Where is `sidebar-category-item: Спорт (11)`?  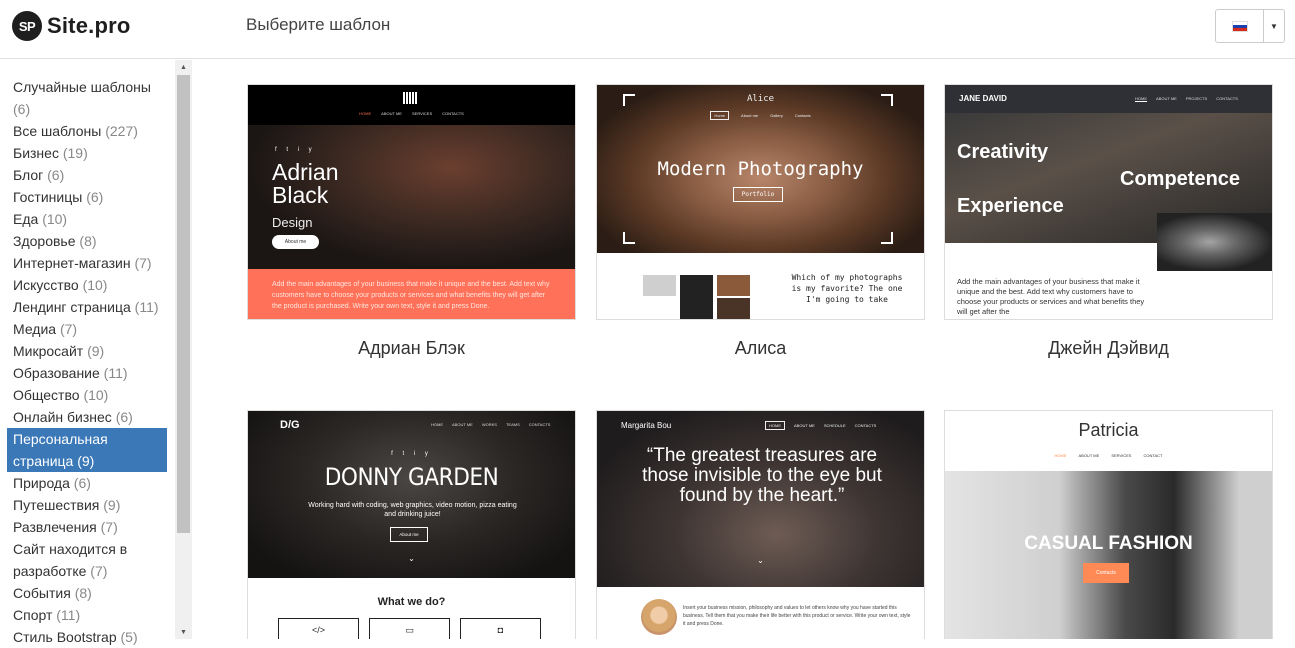 sidebar-category-item: Спорт (11) is located at coordinates (87, 615).